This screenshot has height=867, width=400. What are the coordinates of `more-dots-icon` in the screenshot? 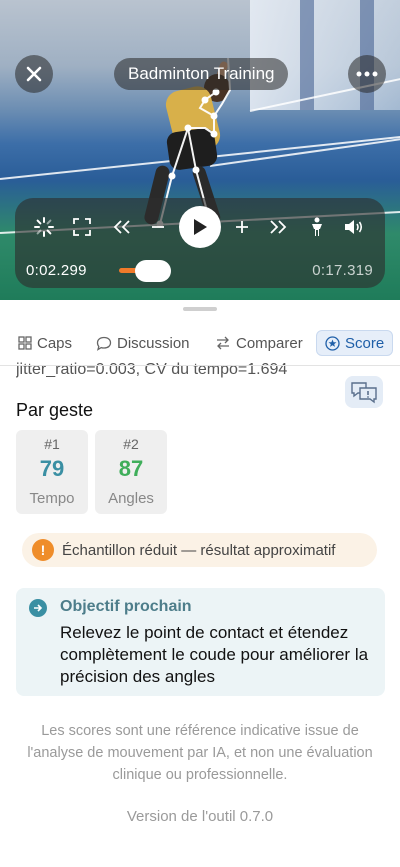 It's located at (367, 74).